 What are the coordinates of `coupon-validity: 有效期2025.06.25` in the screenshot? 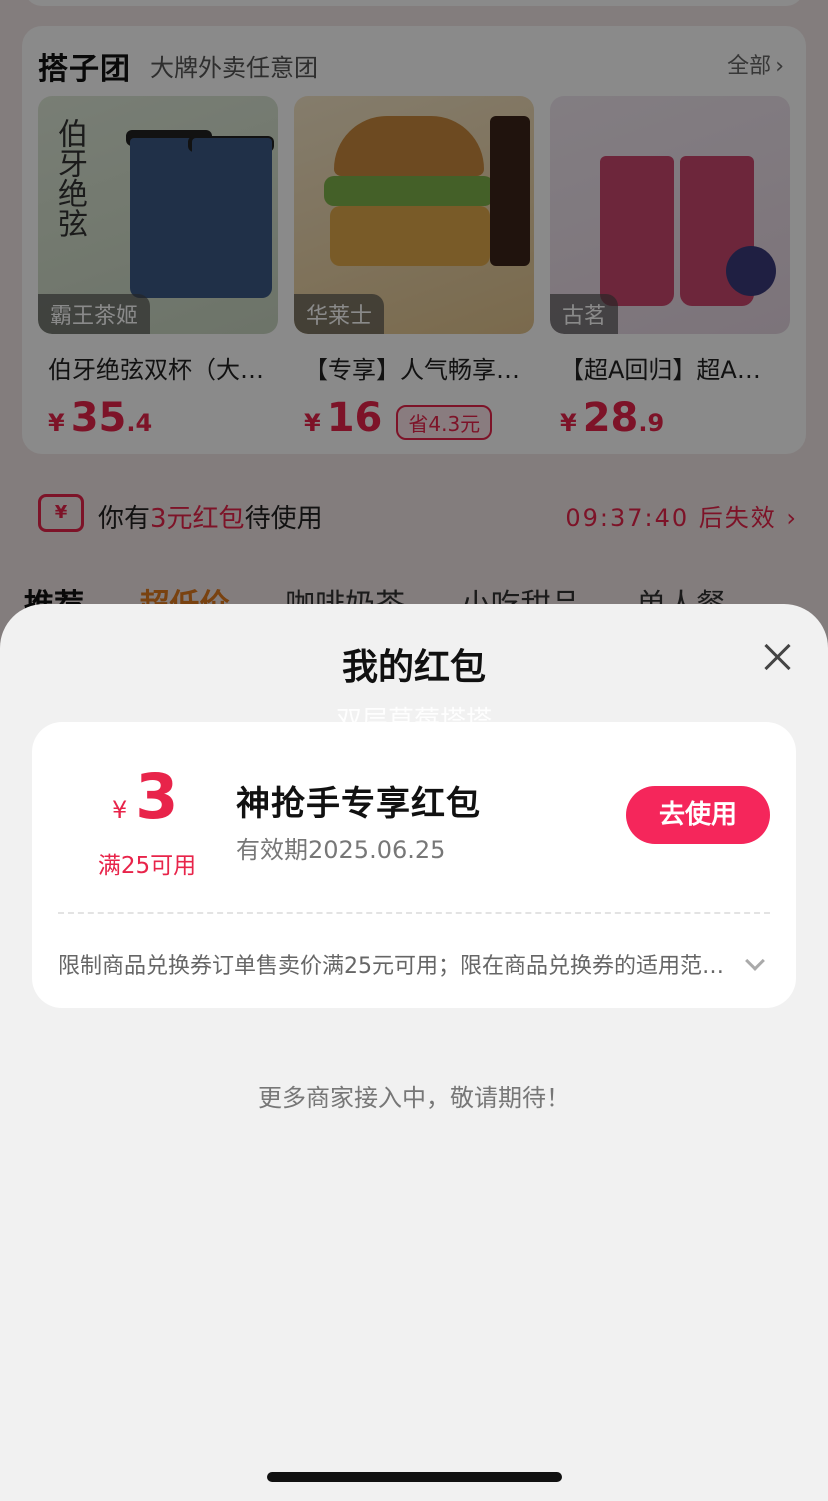 It's located at (341, 850).